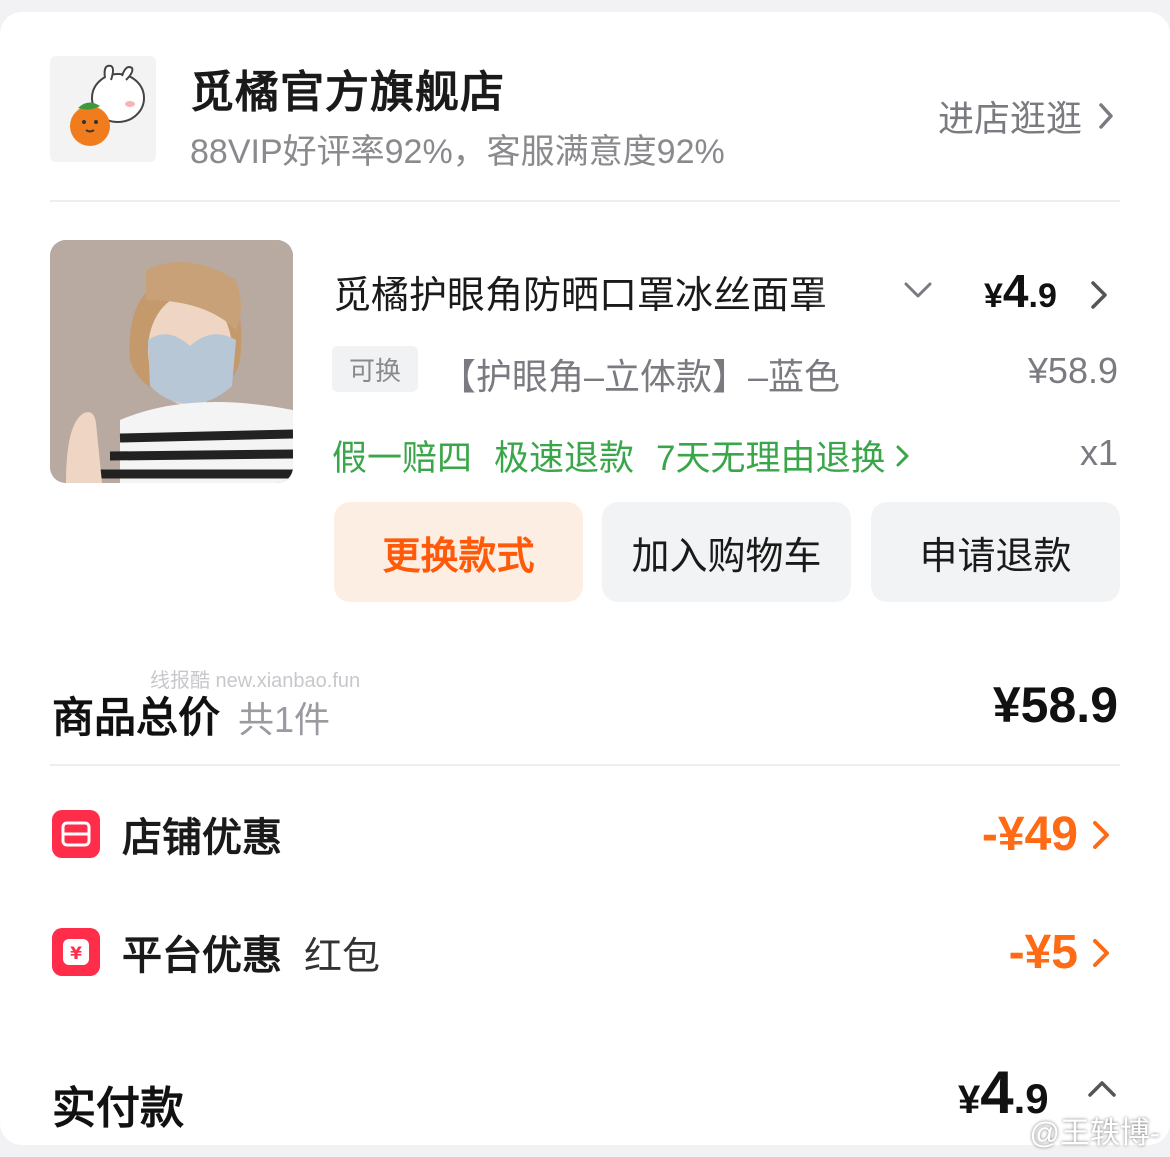 The height and width of the screenshot is (1157, 1170). I want to click on product-price: ¥ 4 .9, so click(1020, 291).